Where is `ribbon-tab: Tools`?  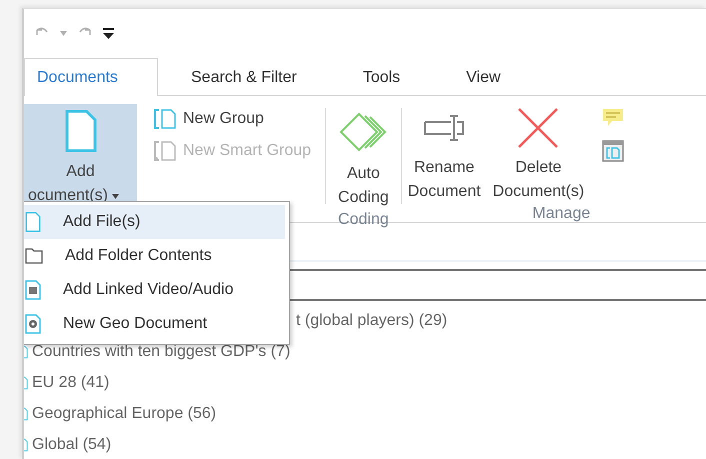
ribbon-tab: Tools is located at coordinates (382, 77).